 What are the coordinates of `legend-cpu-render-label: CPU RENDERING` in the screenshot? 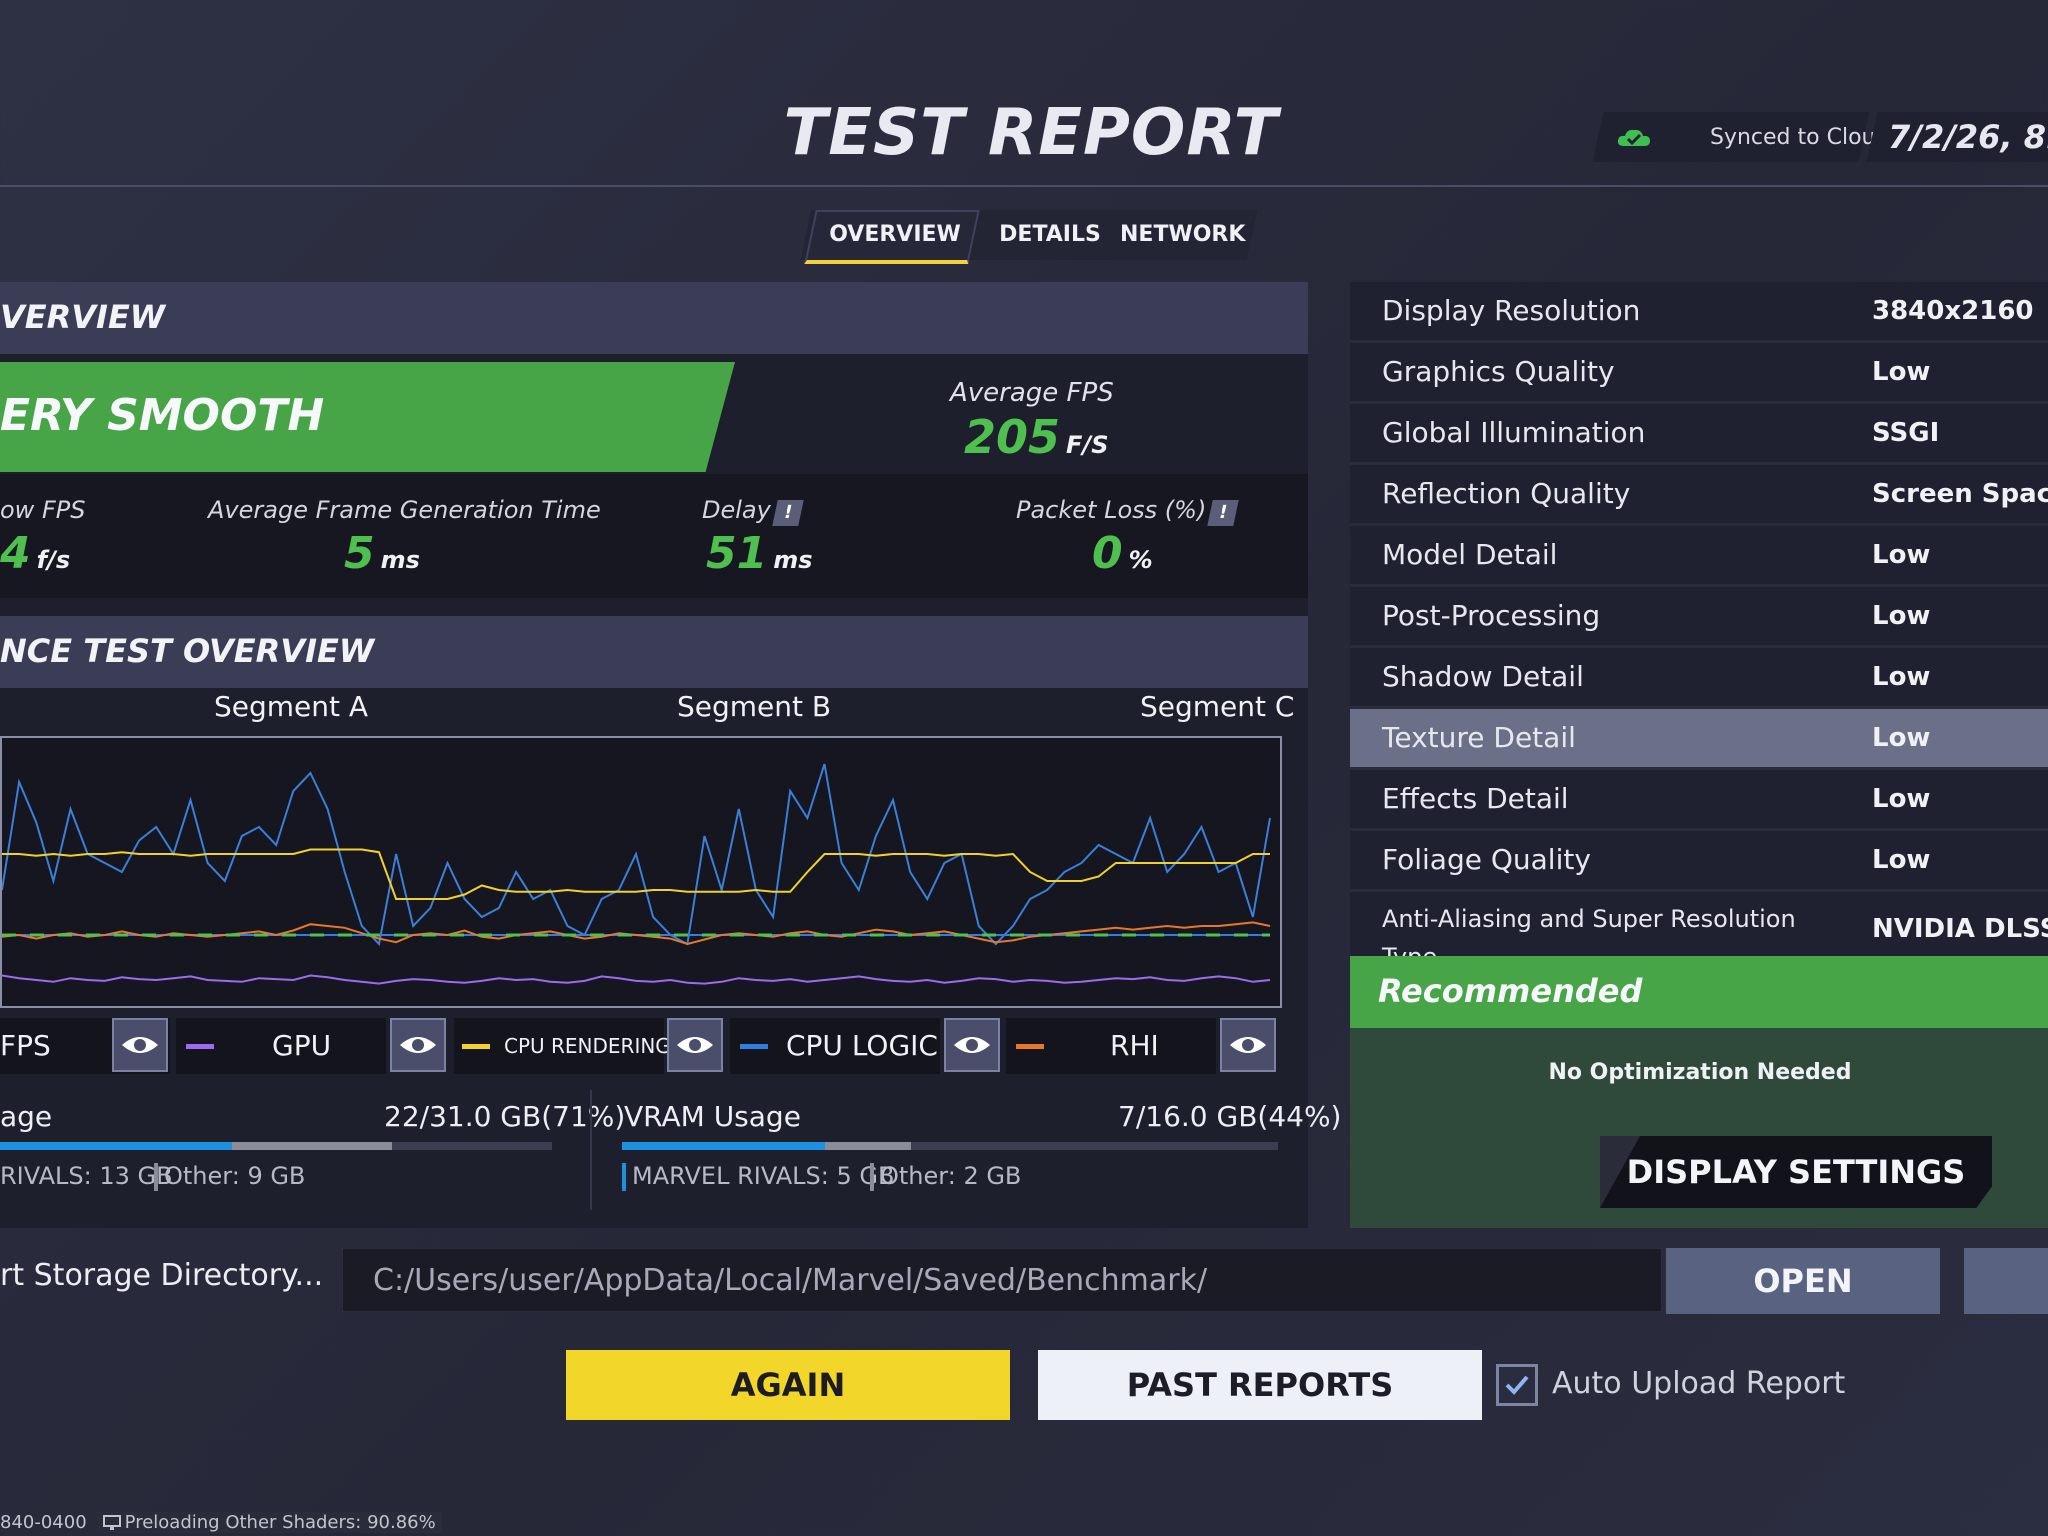 It's located at (587, 1046).